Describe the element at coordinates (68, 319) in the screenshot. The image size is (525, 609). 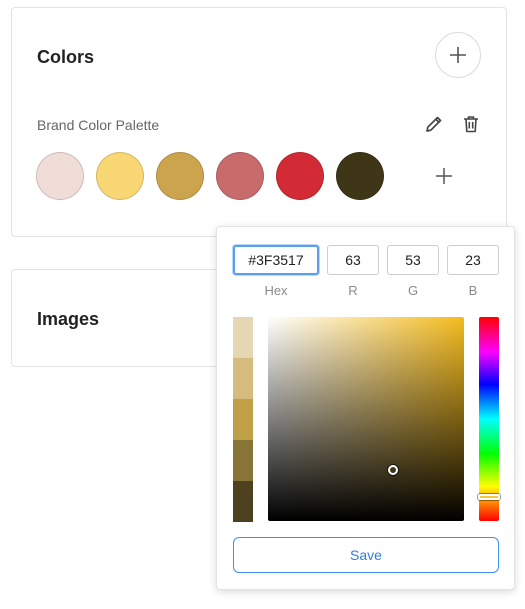
I see `images-title: Images` at that location.